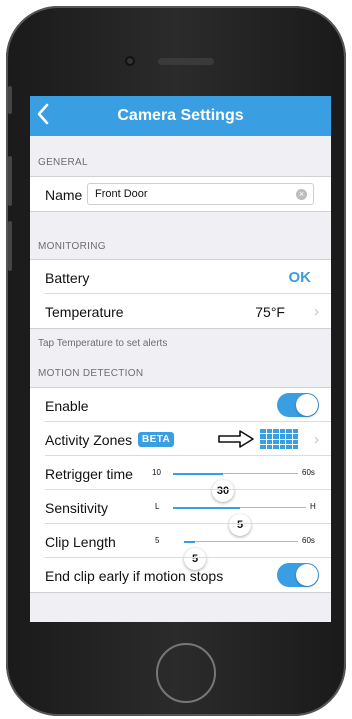 Image resolution: width=352 pixels, height=719 pixels. Describe the element at coordinates (206, 507) in the screenshot. I see `sensitivity-fill` at that location.